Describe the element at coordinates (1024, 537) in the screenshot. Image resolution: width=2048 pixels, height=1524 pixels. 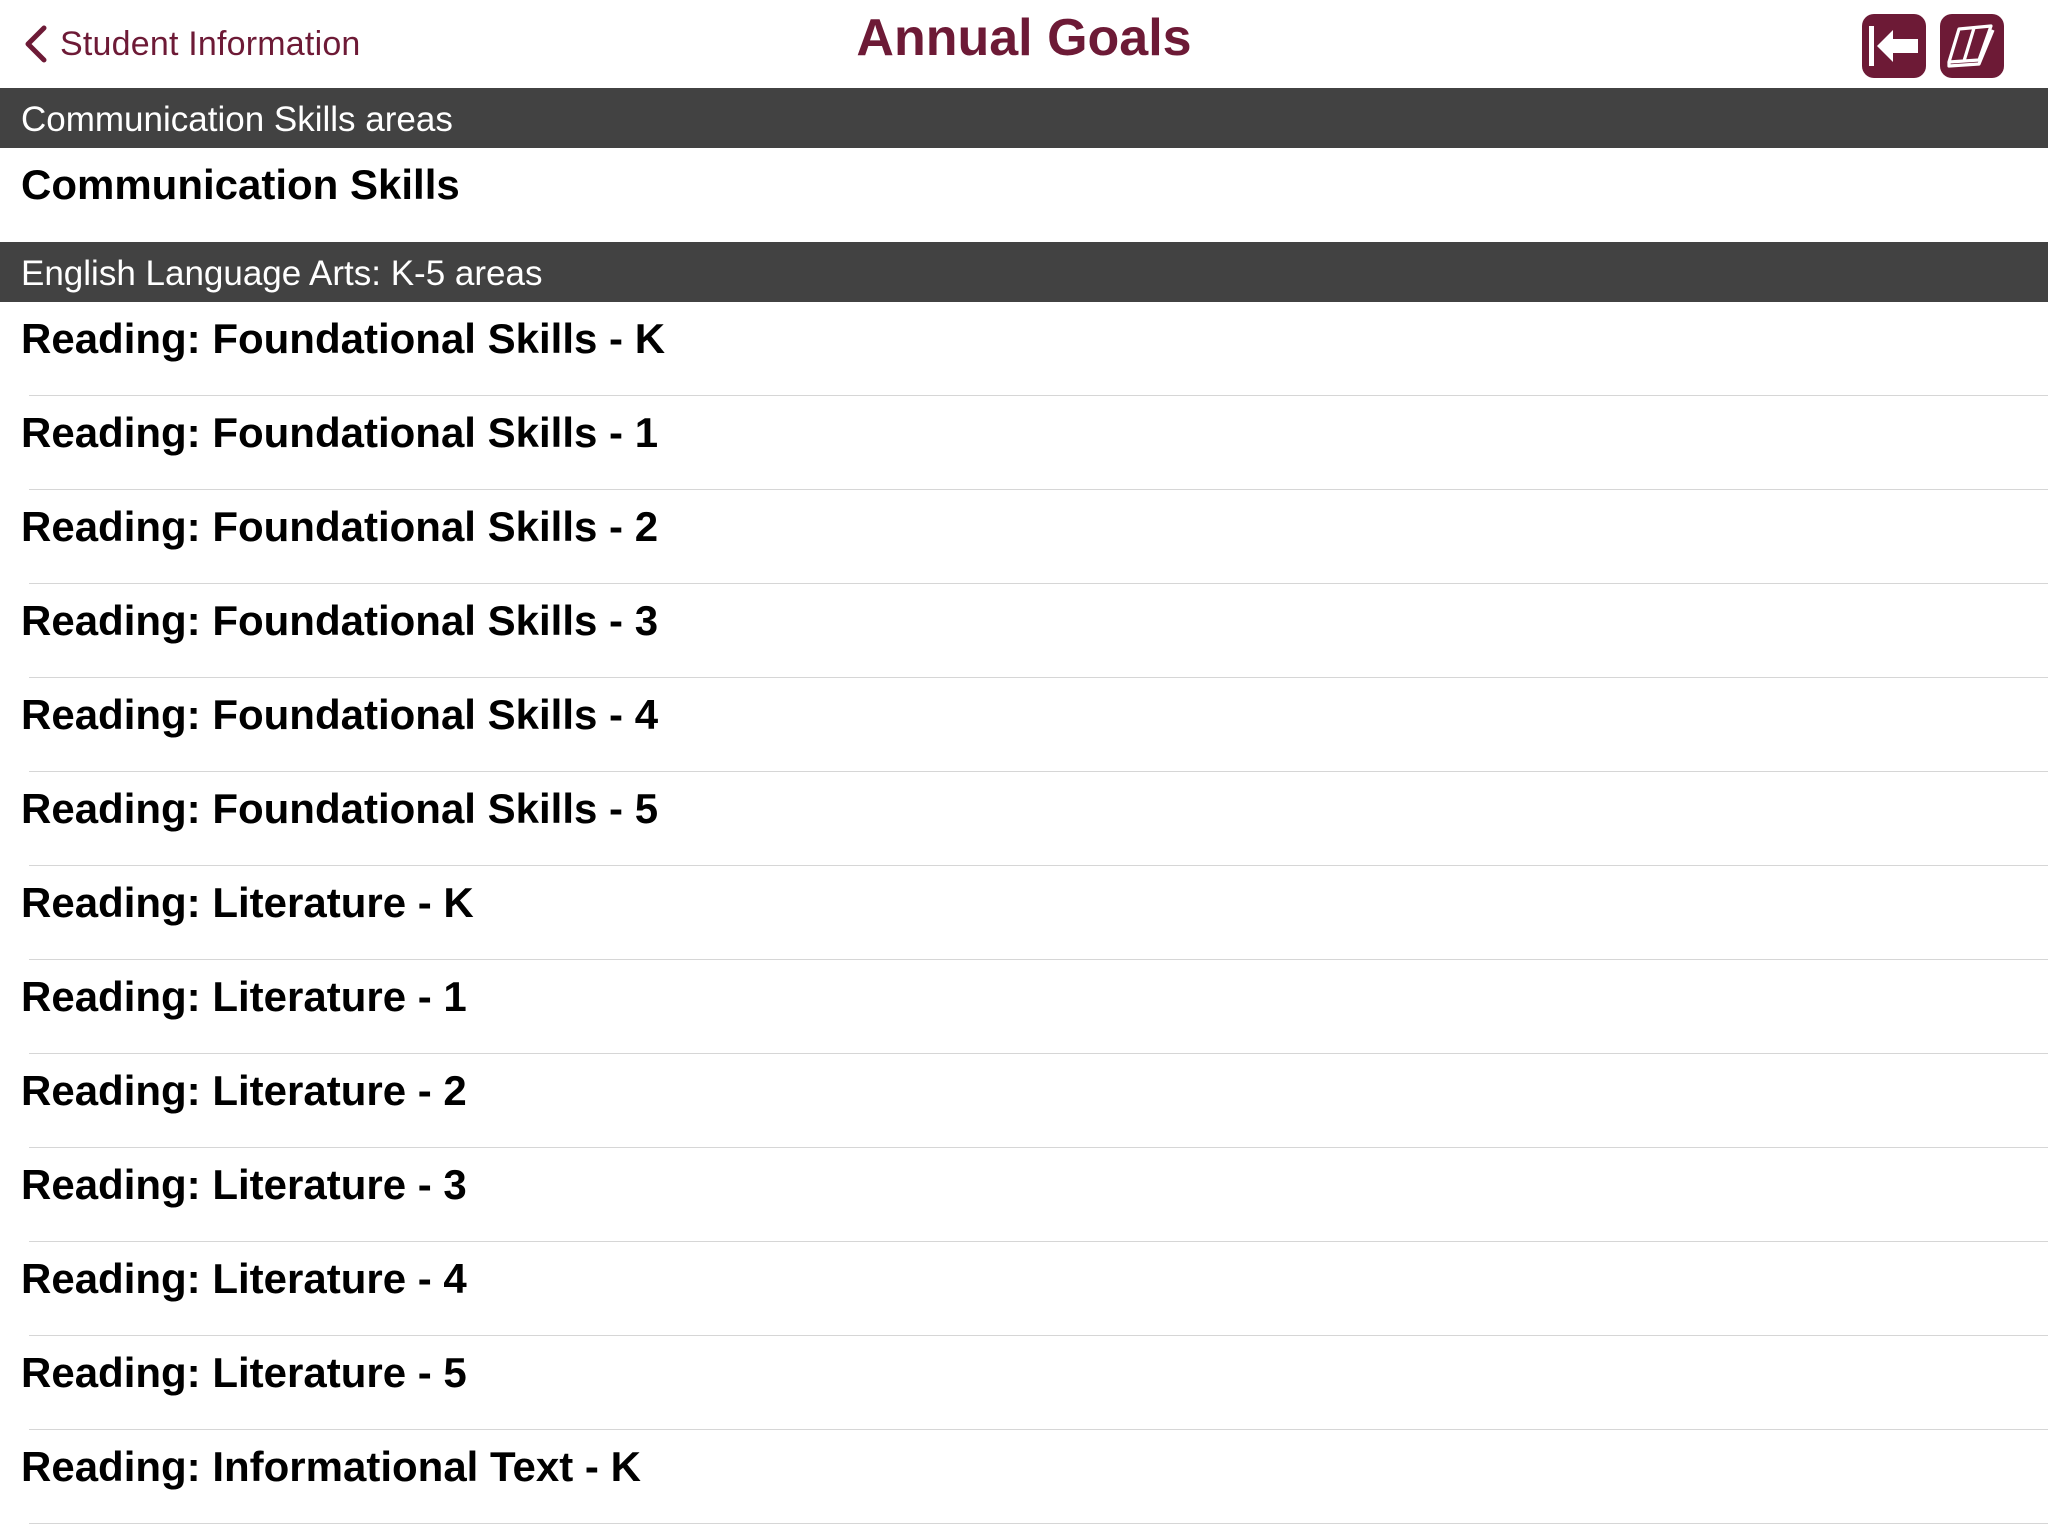
I see `list-item: Reading: Foundational Skills - 2` at that location.